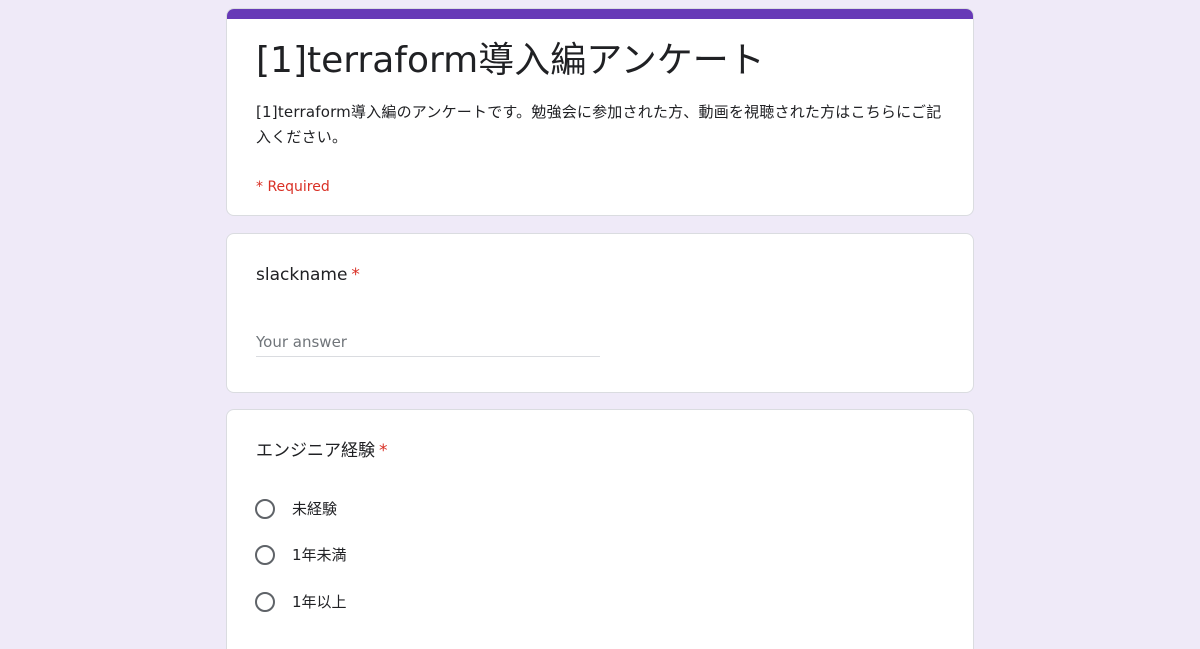 This screenshot has height=649, width=1200. Describe the element at coordinates (319, 555) in the screenshot. I see `radio-option-label: 1年未満` at that location.